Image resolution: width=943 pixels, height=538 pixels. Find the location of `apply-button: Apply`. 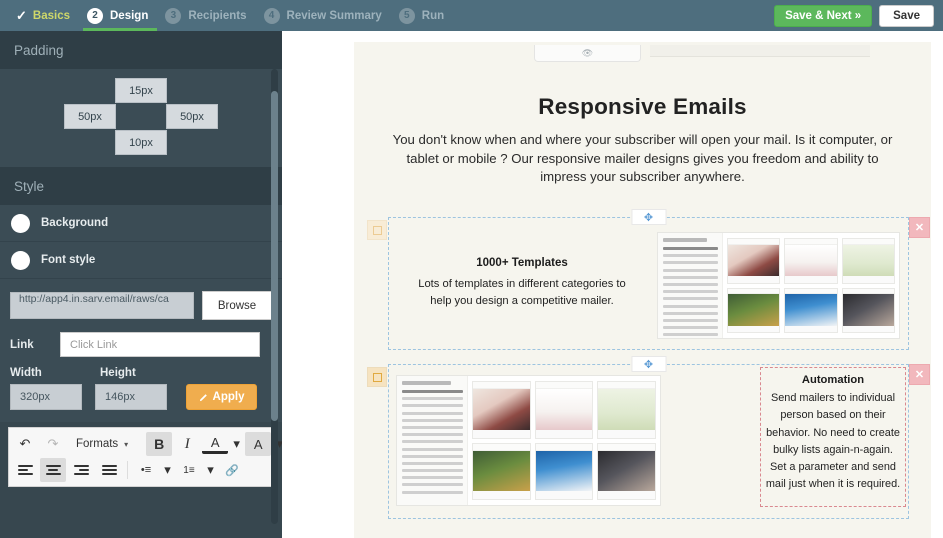

apply-button: Apply is located at coordinates (221, 397).